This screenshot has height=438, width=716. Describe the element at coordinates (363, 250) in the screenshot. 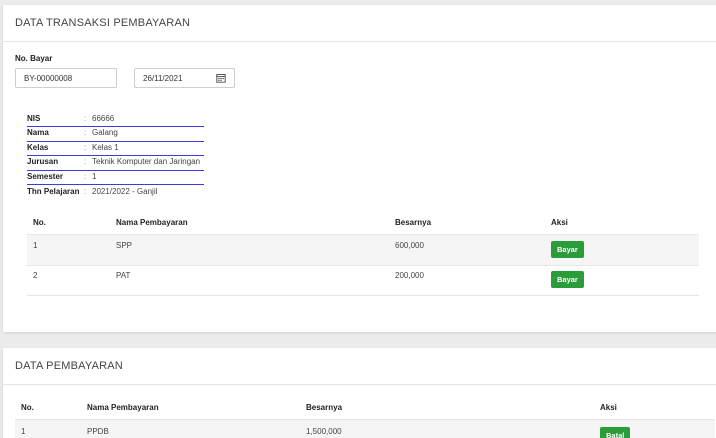

I see `table-row` at that location.